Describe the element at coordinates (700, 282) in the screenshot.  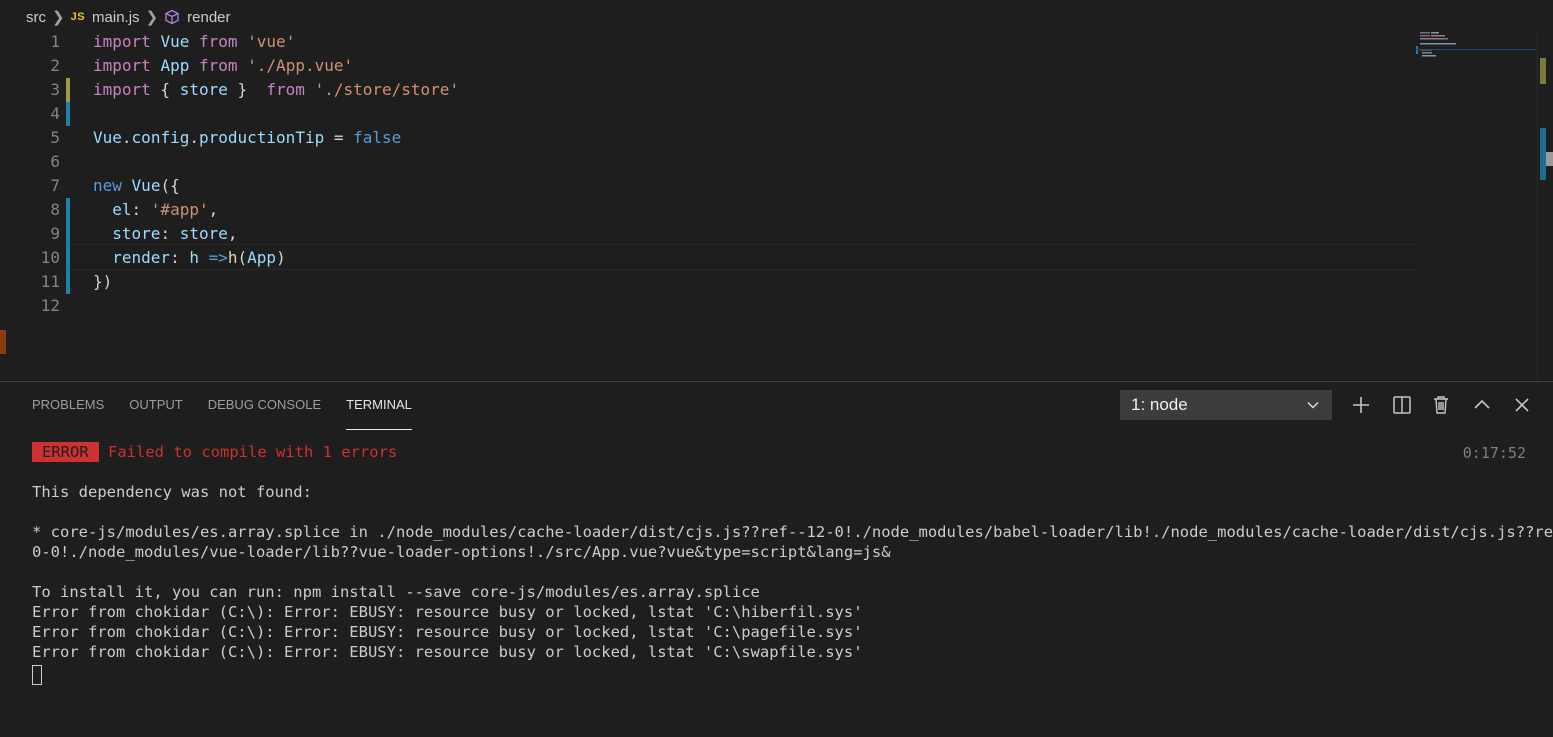
I see `code-line: 11})` at that location.